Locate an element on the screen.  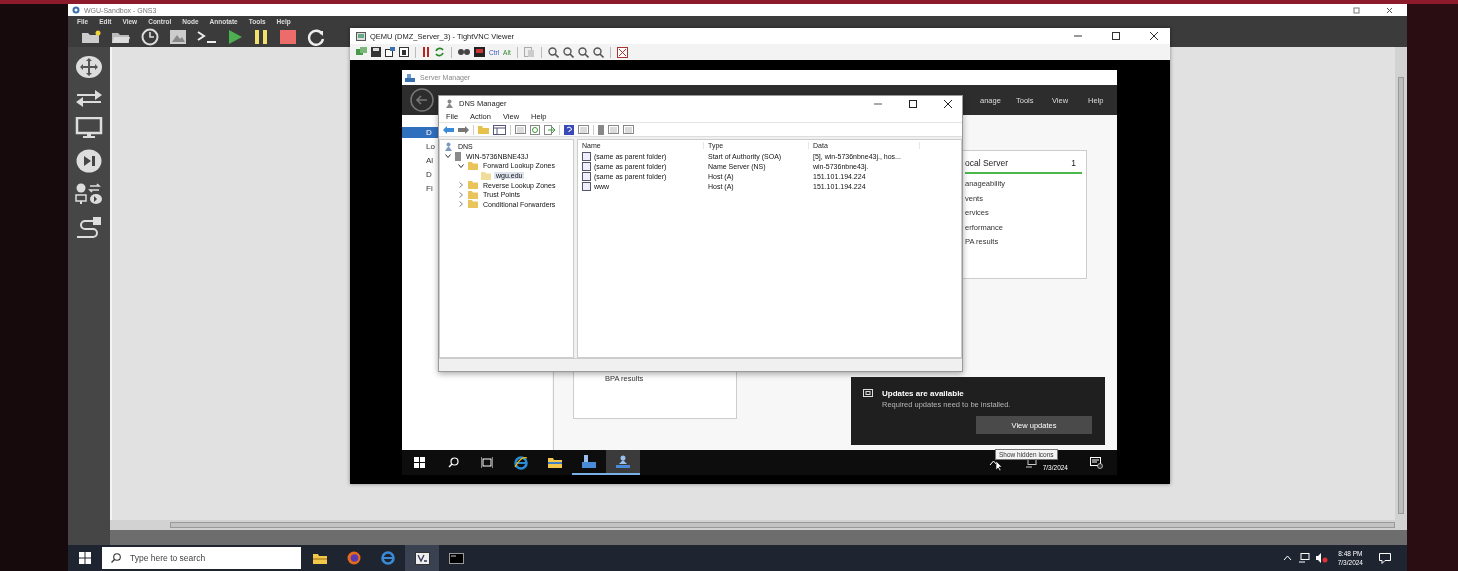
reload-icon is located at coordinates (316, 36).